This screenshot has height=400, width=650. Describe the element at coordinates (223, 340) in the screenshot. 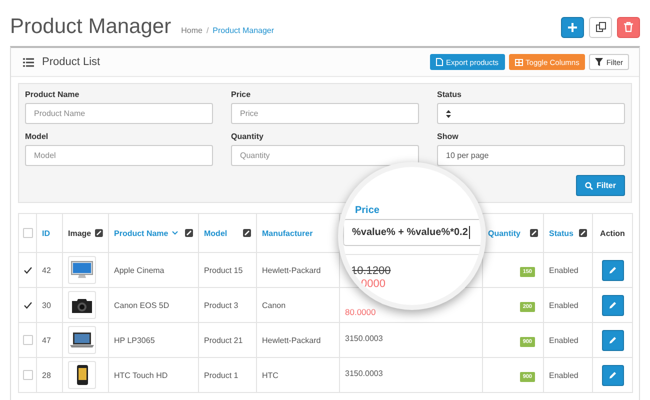

I see `table-cell: Product 21` at that location.